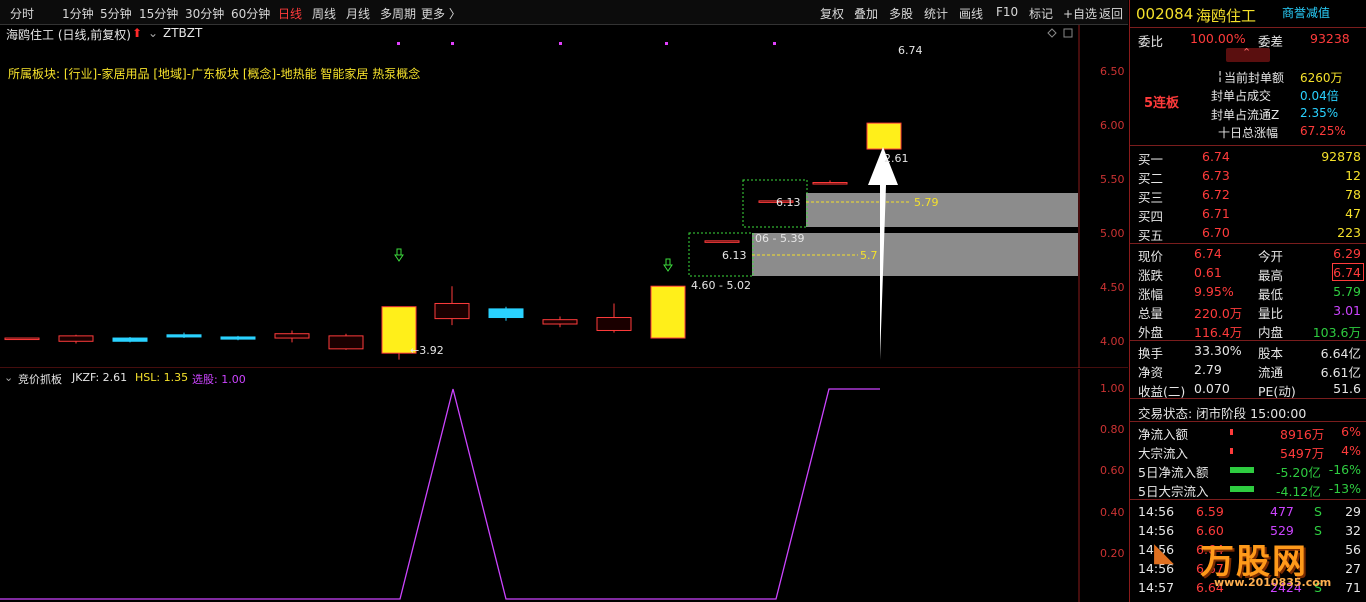 The height and width of the screenshot is (602, 1366). Describe the element at coordinates (1248, 54) in the screenshot. I see `collapse-button: ⌃` at that location.